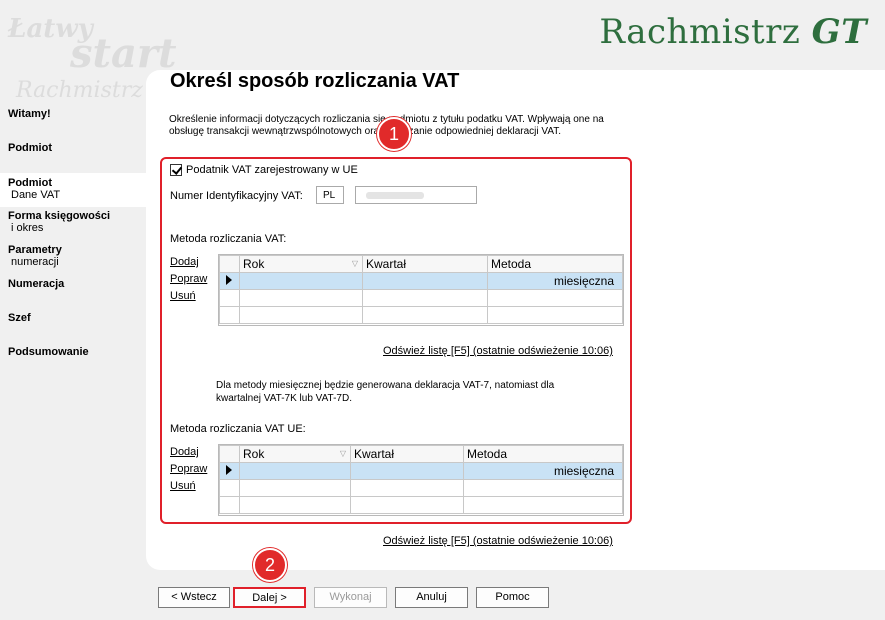 The image size is (885, 620). I want to click on vat-ue-actions: Dodaj Popraw Usuń, so click(188, 471).